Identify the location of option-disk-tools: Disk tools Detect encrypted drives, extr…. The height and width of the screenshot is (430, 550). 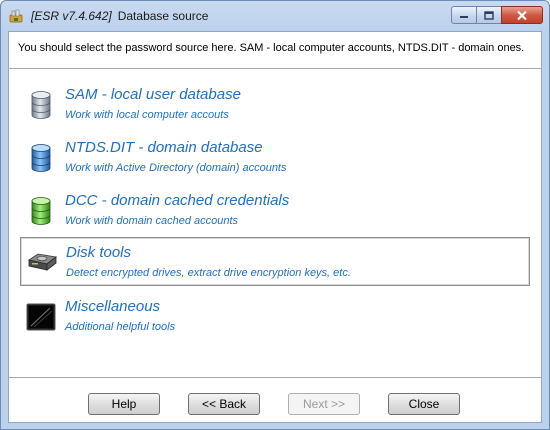
(275, 261).